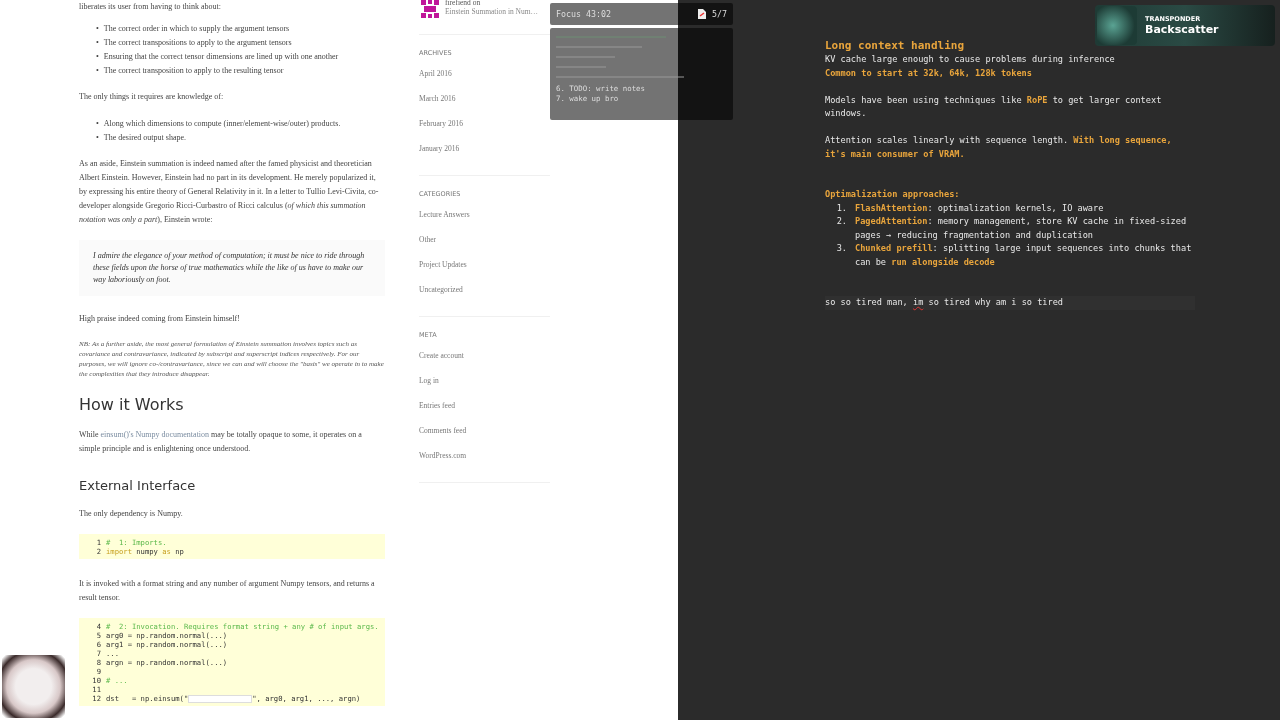  What do you see at coordinates (144, 138) in the screenshot?
I see `bullet-item: The desired output shape.` at bounding box center [144, 138].